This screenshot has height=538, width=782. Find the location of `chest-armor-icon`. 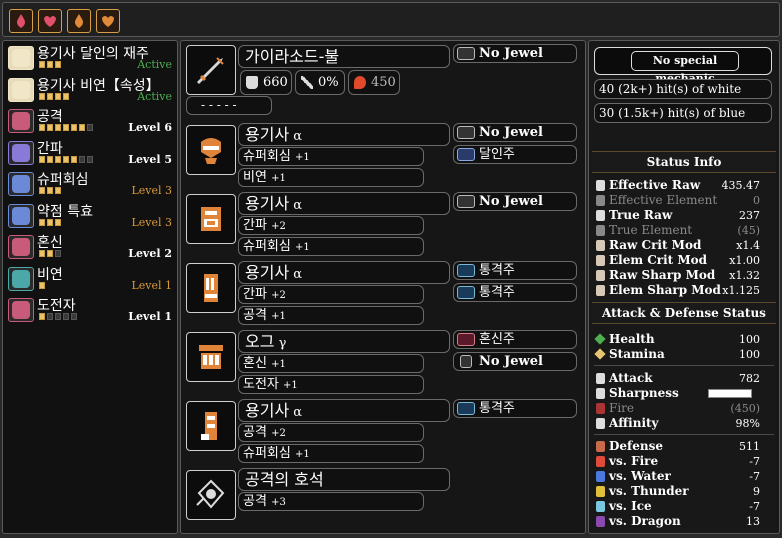

chest-armor-icon is located at coordinates (211, 219).